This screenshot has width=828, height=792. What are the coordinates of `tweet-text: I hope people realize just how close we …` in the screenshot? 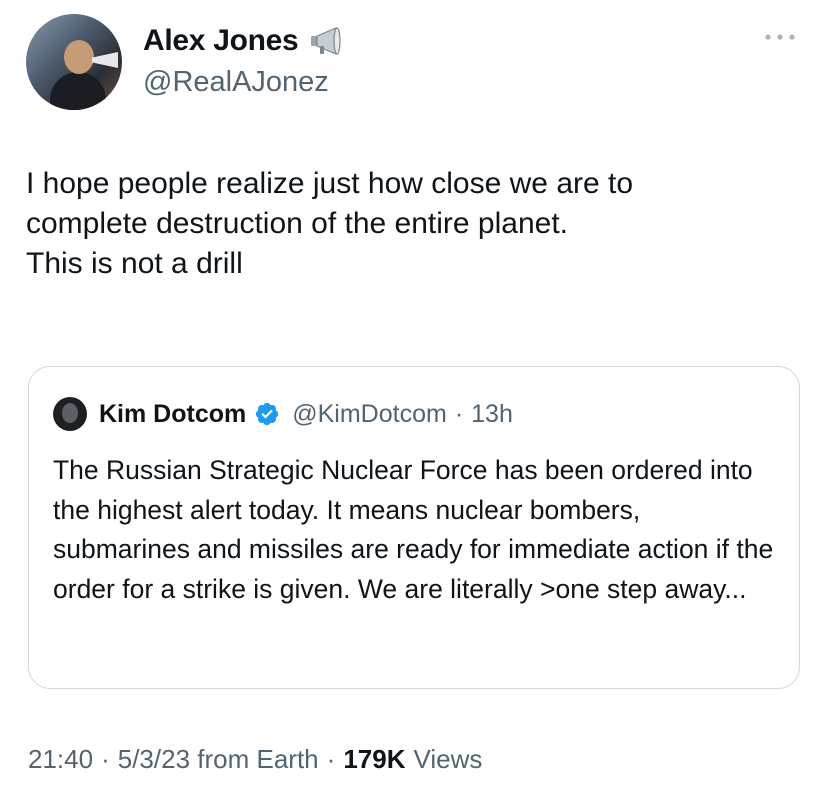 It's located at (330, 223).